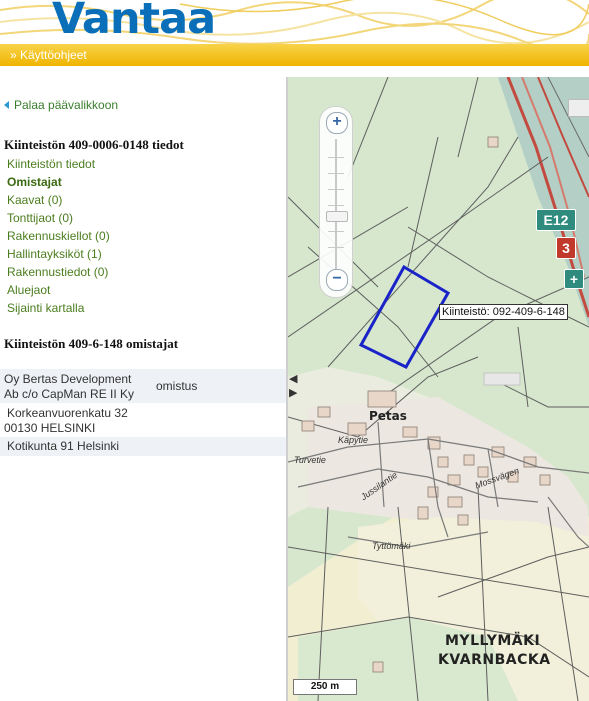 This screenshot has height=701, width=589. Describe the element at coordinates (48, 55) in the screenshot. I see `help-link: » Käyttöohjeet` at that location.